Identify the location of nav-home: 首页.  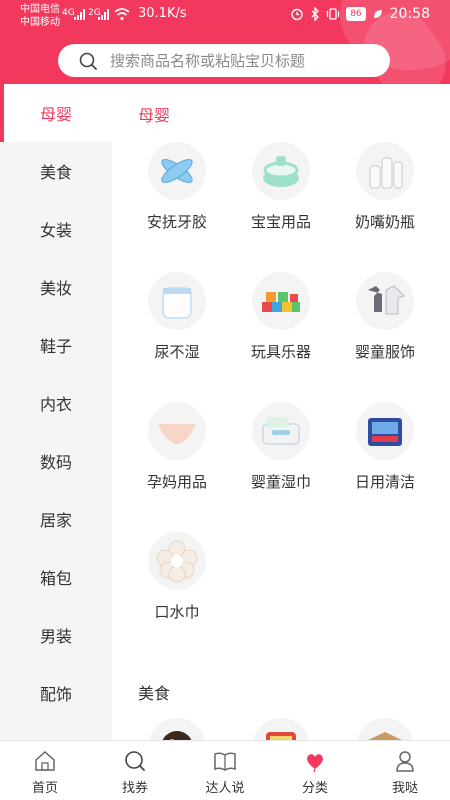
(45, 770).